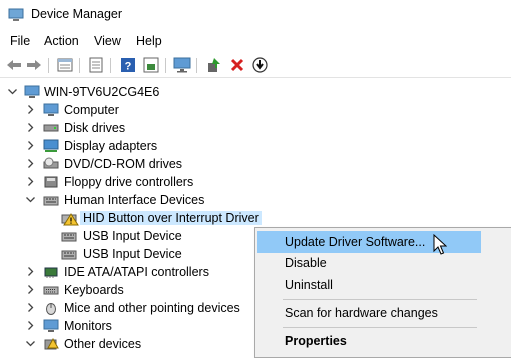 The image size is (511, 358). I want to click on help-icon: ?, so click(128, 65).